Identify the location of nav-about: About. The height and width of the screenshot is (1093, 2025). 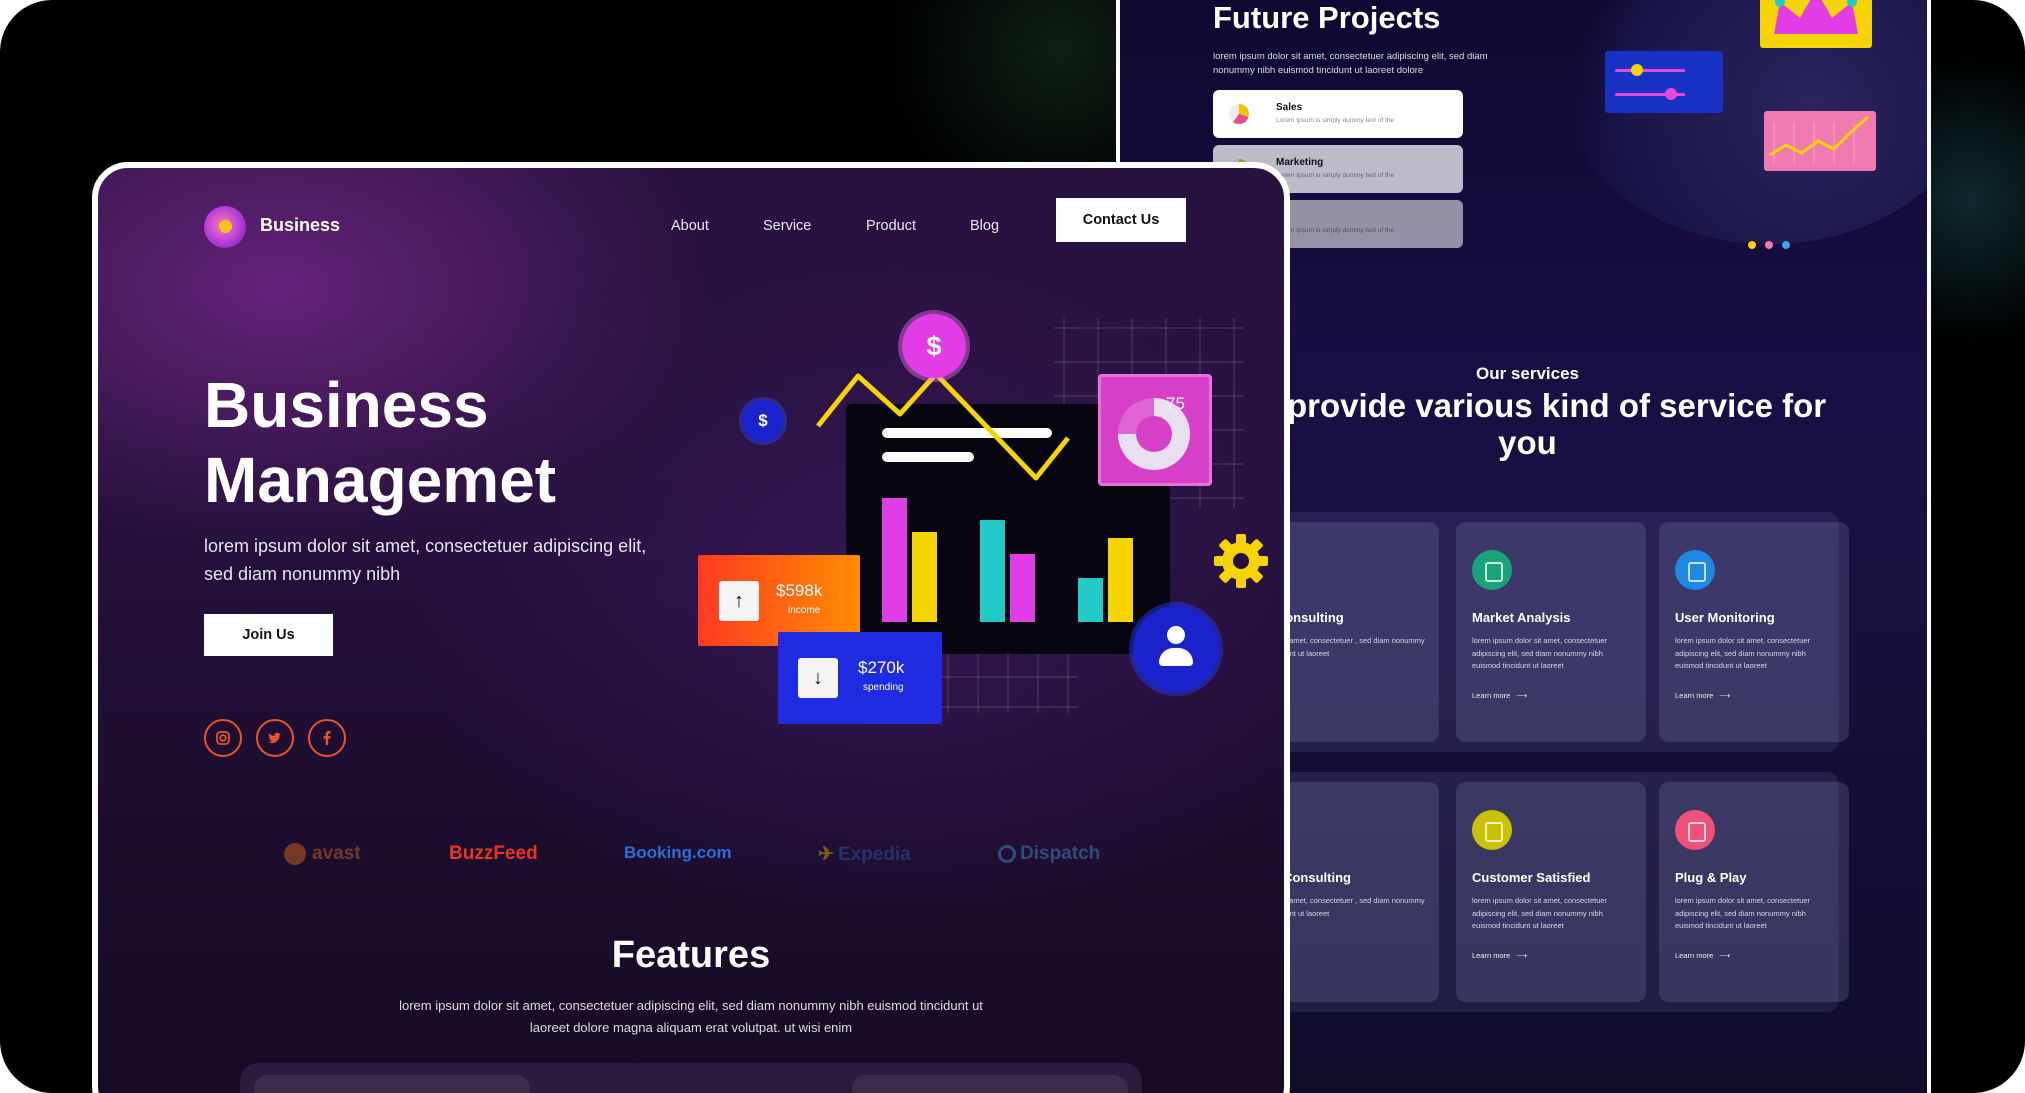
(690, 226).